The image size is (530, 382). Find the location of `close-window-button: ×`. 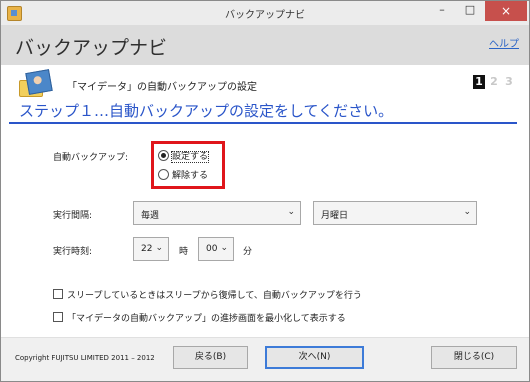

close-window-button: × is located at coordinates (506, 11).